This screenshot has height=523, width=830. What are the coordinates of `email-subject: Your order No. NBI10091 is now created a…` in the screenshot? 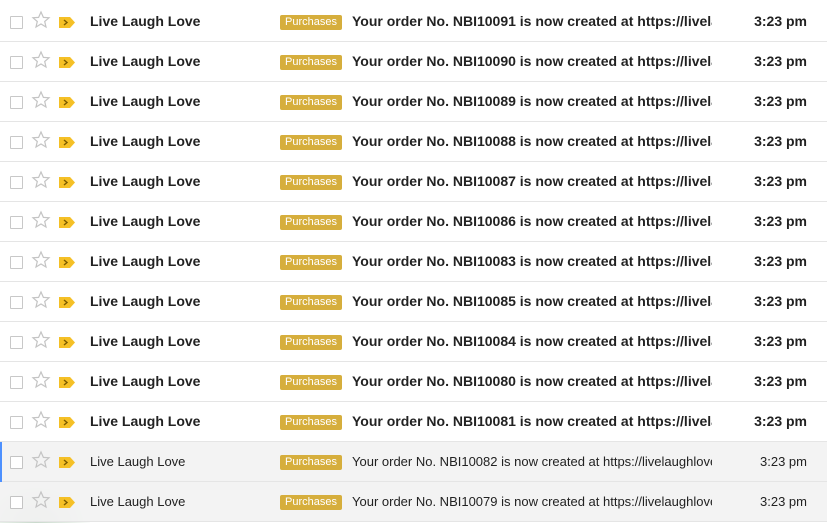 It's located at (532, 21).